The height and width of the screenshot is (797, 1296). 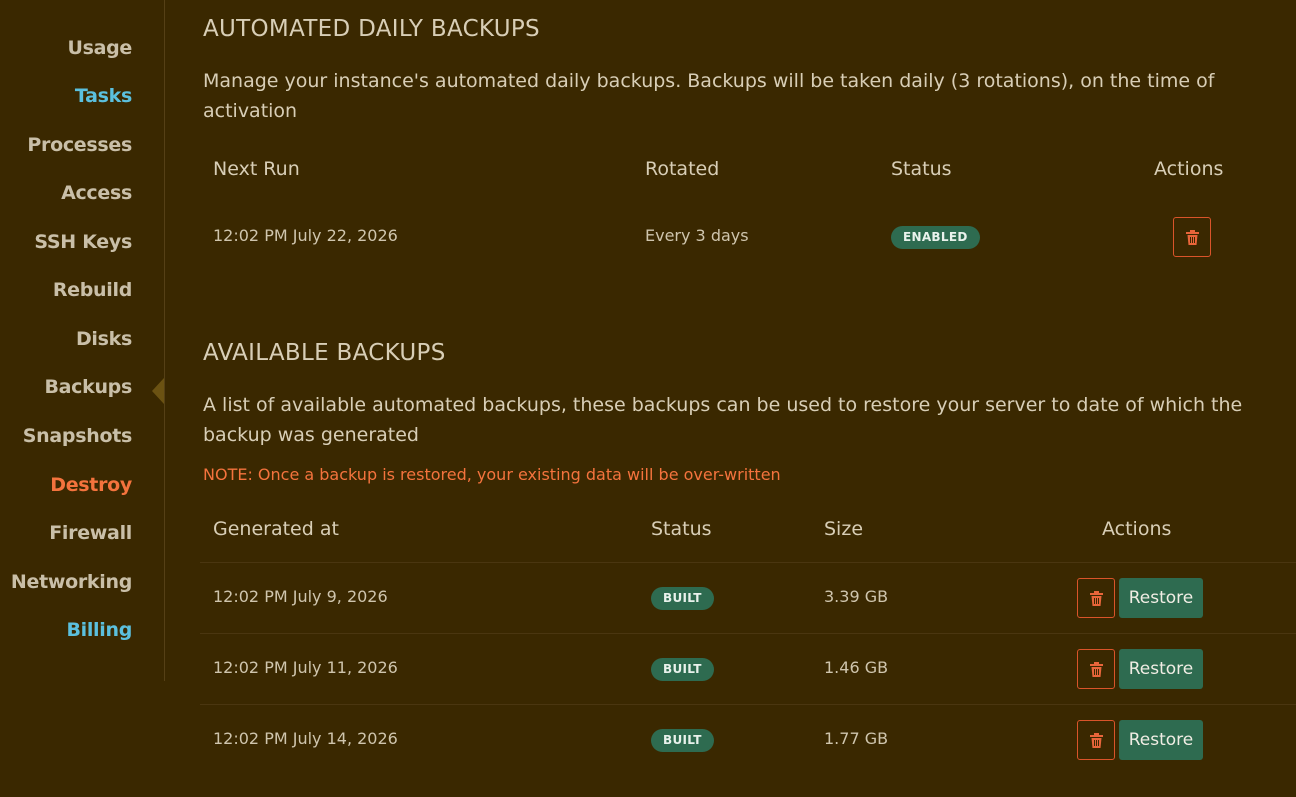 What do you see at coordinates (79, 145) in the screenshot?
I see `sidebar-item-processes: Processes` at bounding box center [79, 145].